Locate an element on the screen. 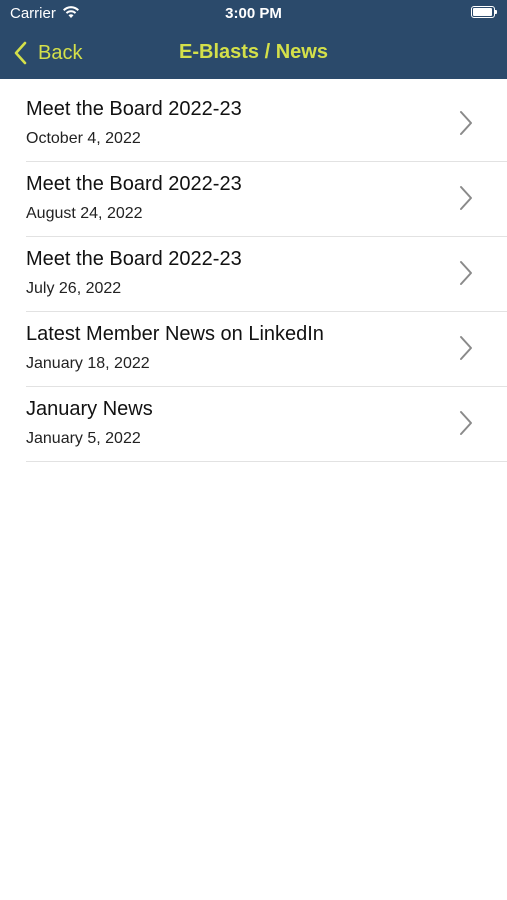  list-item: January News January 5, 2022 is located at coordinates (253, 424).